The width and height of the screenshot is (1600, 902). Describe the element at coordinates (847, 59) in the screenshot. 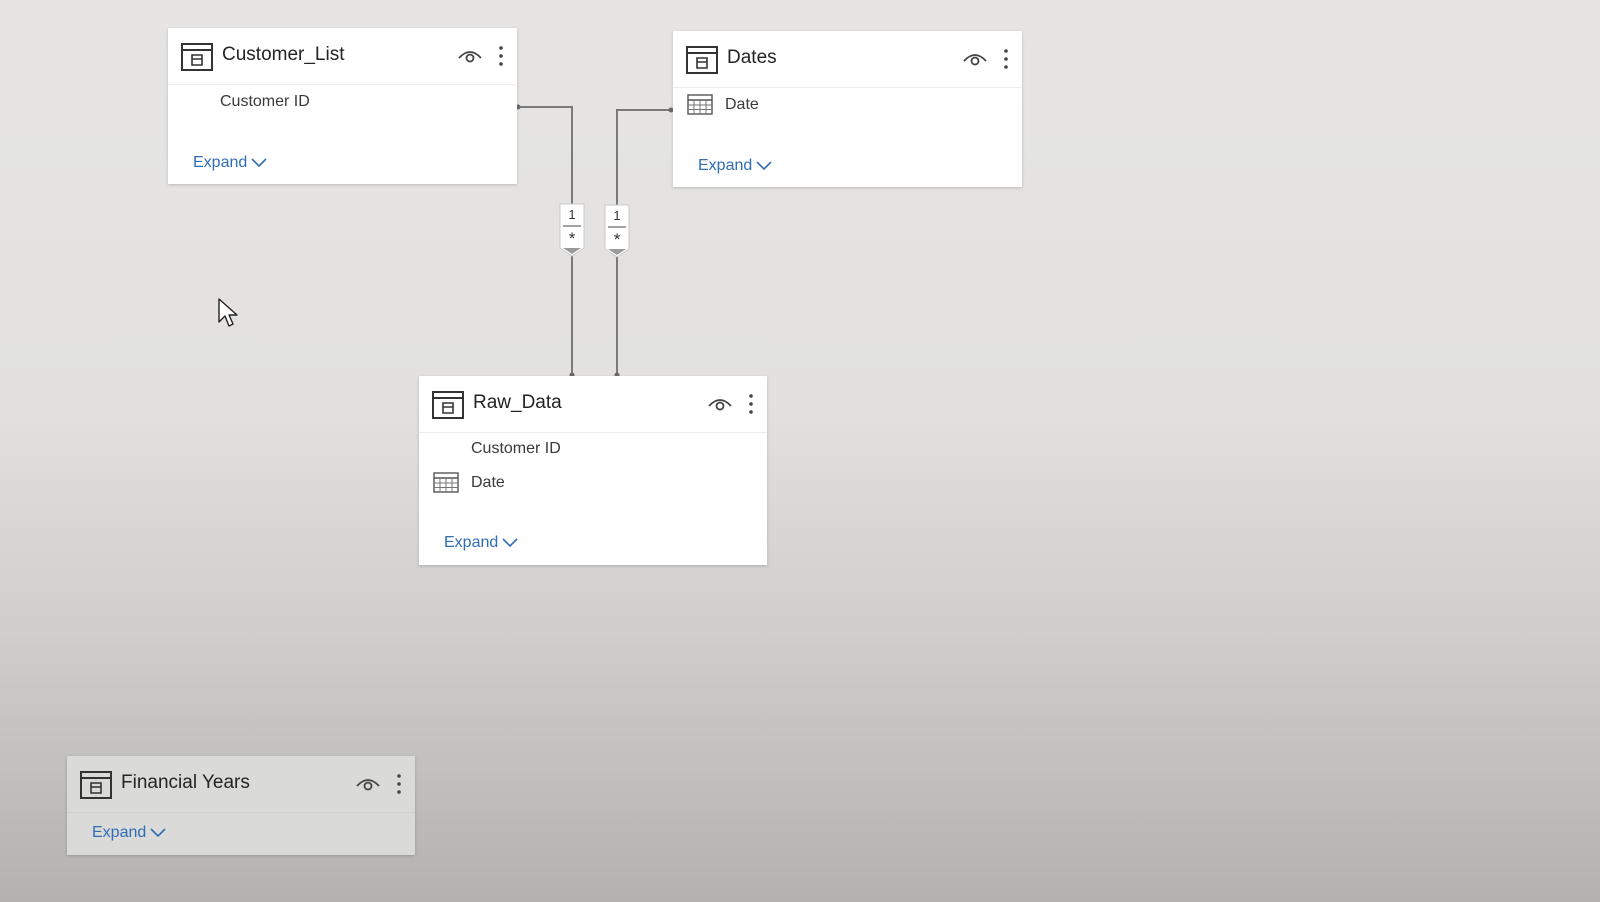

I see `card-header: Dates` at that location.